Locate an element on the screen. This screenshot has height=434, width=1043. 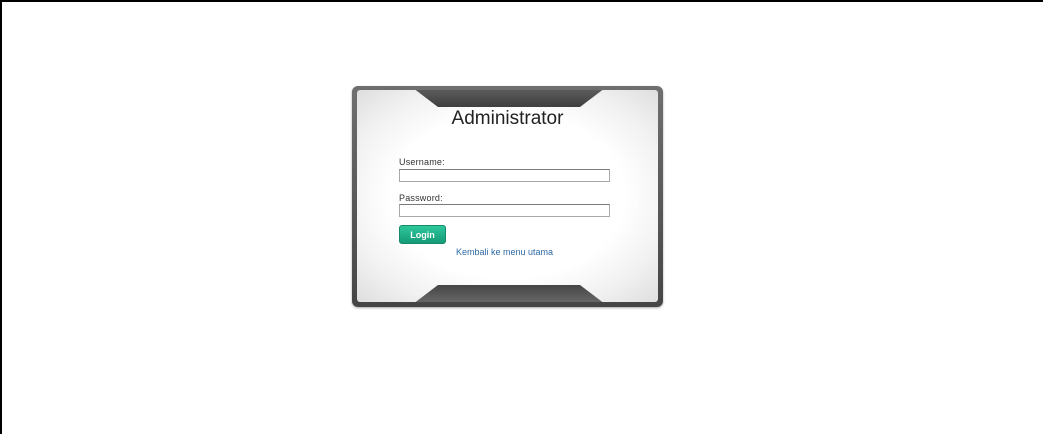
login-button: Login is located at coordinates (422, 234).